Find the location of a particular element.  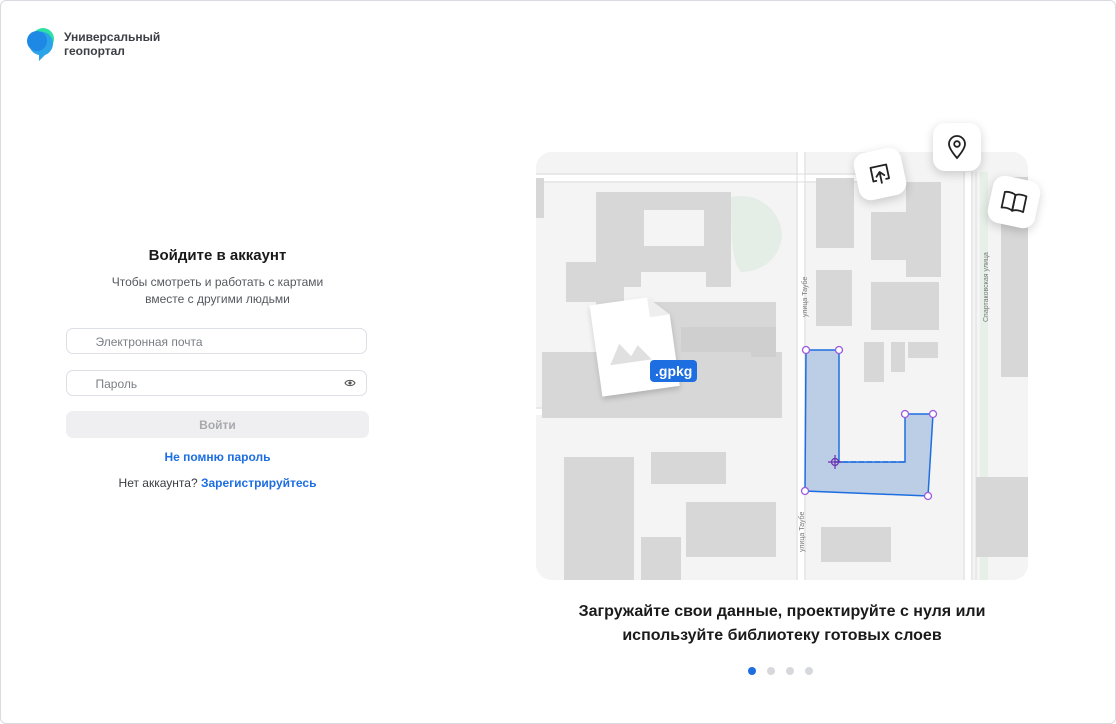

street-label-spartakovskaya: Спартаковская улица is located at coordinates (986, 287).